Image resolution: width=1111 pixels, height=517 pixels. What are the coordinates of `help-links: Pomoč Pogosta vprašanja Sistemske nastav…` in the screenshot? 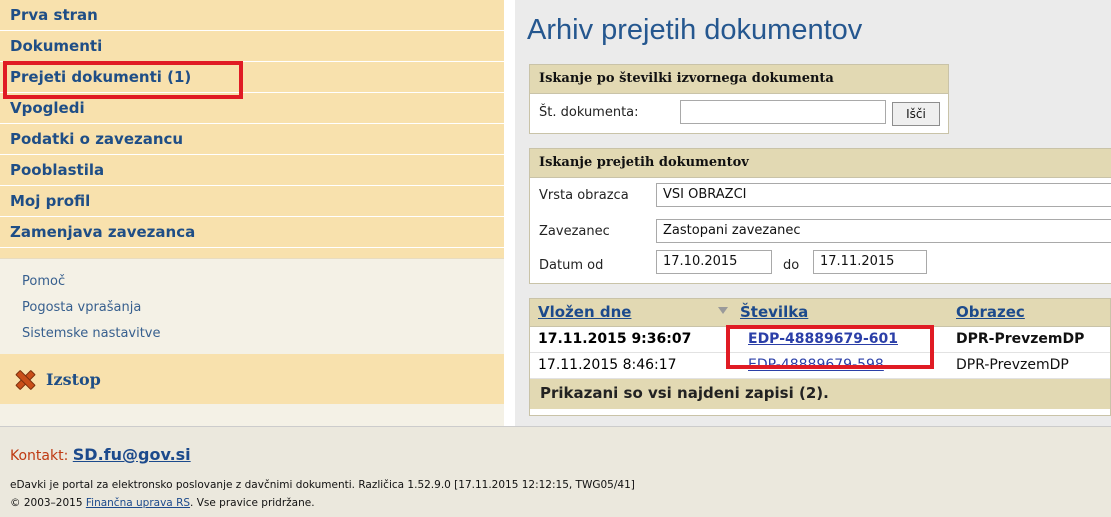 It's located at (252, 303).